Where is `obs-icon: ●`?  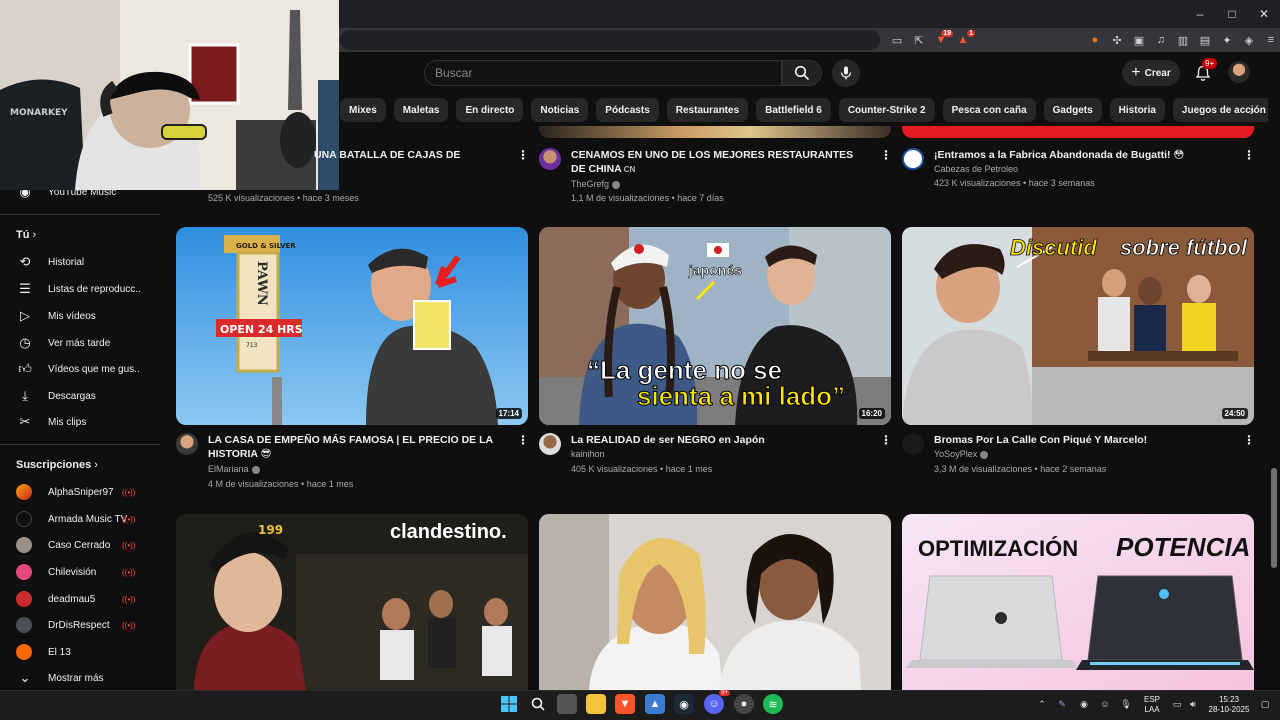
obs-icon: ● is located at coordinates (744, 704).